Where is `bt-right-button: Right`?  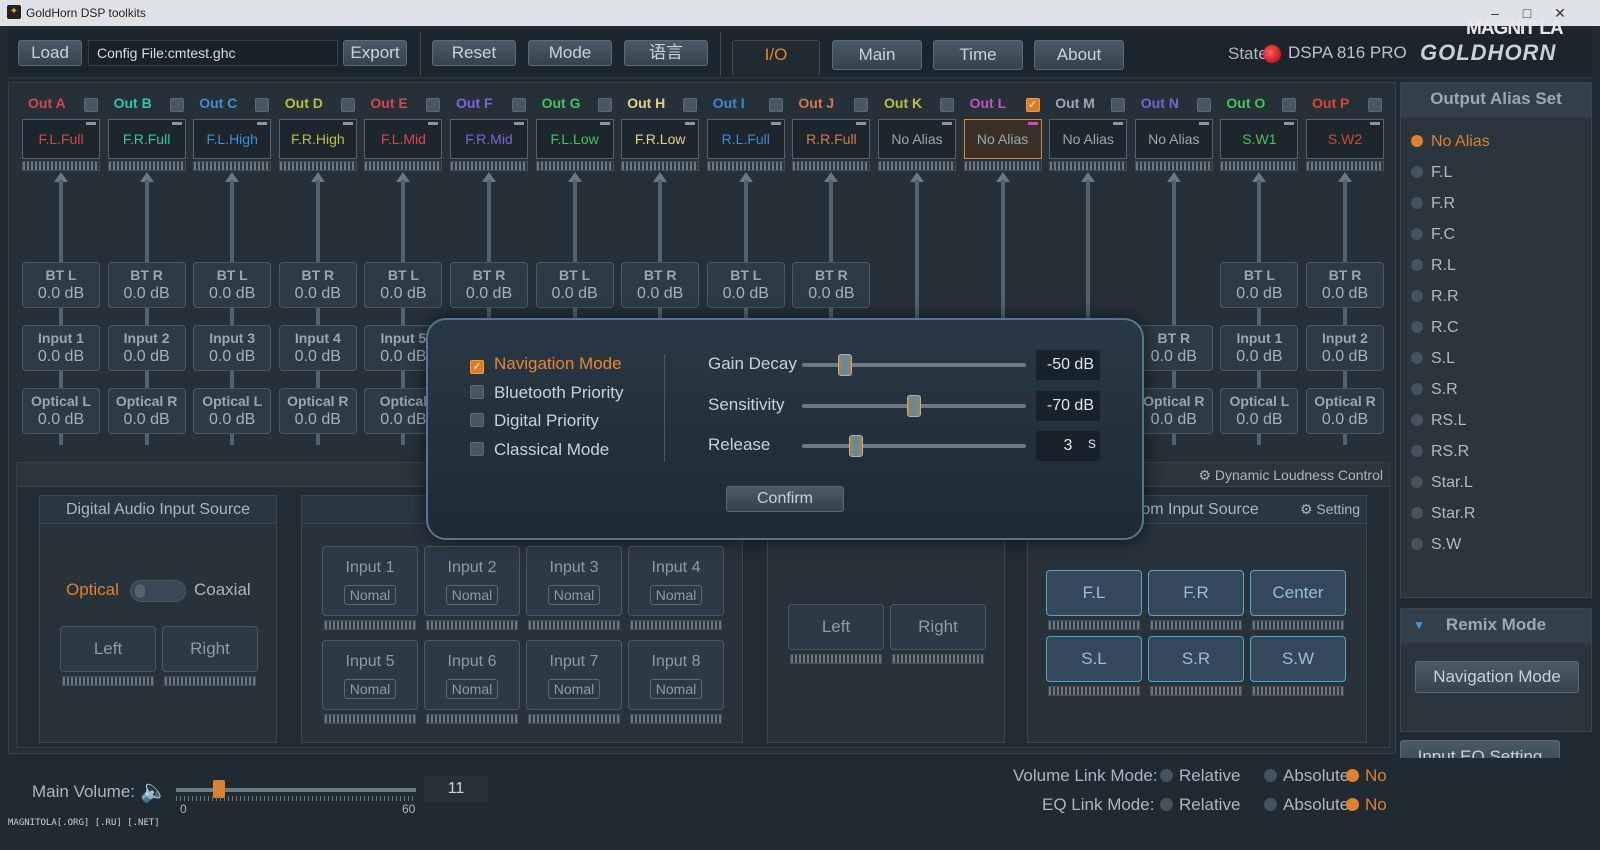
bt-right-button: Right is located at coordinates (938, 627).